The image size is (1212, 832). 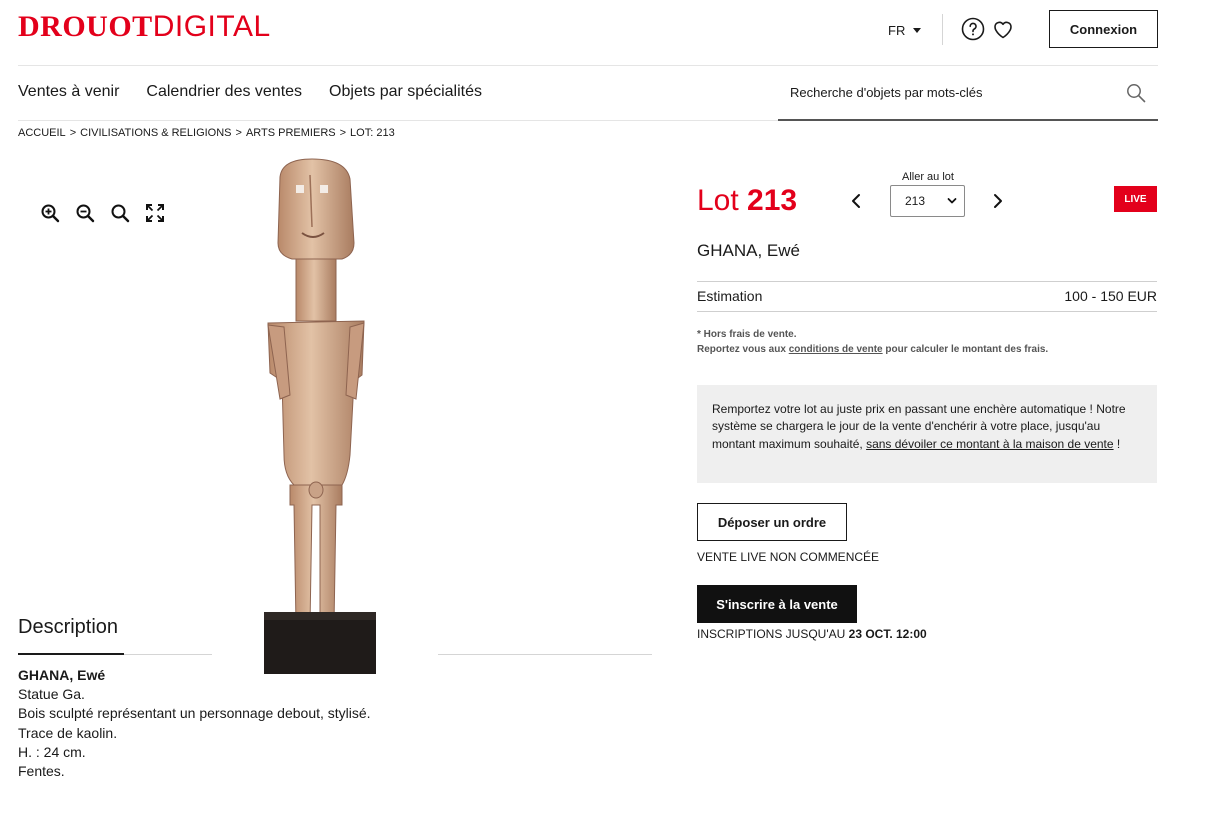 What do you see at coordinates (1135, 199) in the screenshot?
I see `live-badge: LIVE` at bounding box center [1135, 199].